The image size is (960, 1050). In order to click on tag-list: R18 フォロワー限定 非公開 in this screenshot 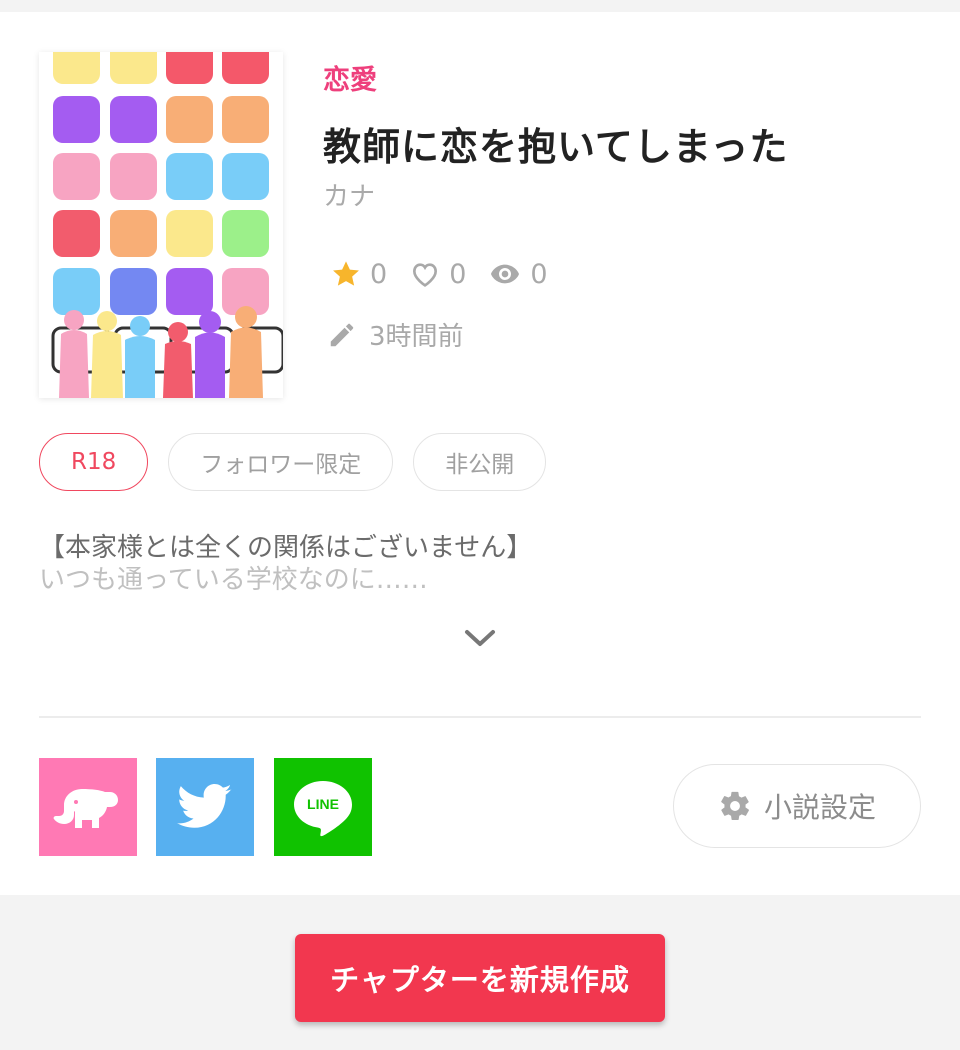, I will do `click(302, 462)`.